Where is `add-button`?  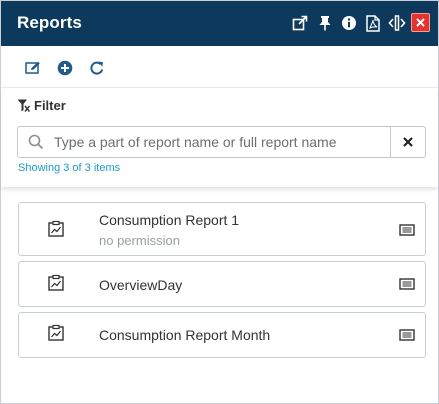 add-button is located at coordinates (65, 68).